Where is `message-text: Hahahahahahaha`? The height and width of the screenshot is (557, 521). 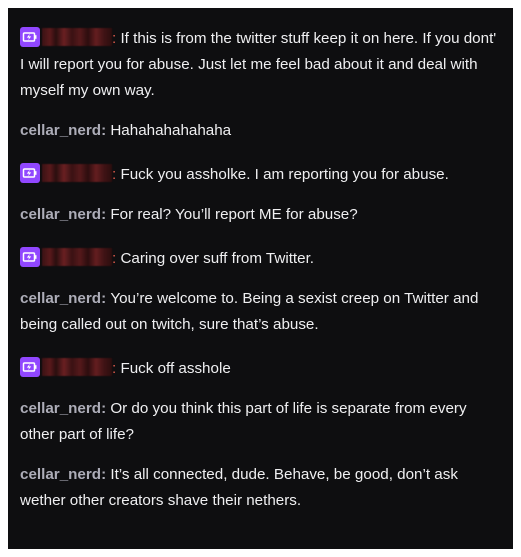 message-text: Hahahahahahaha is located at coordinates (171, 130).